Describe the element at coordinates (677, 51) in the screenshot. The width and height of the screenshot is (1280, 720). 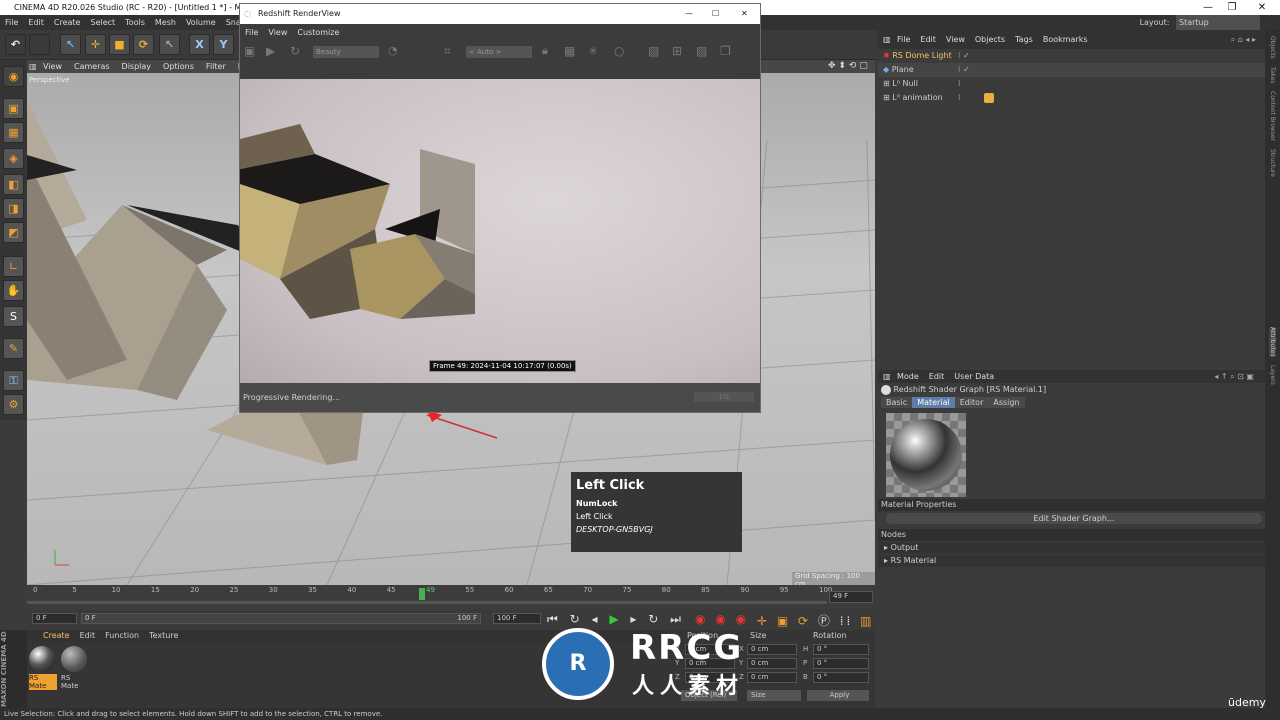
I see `add-snapshot-icon: ⊞` at that location.